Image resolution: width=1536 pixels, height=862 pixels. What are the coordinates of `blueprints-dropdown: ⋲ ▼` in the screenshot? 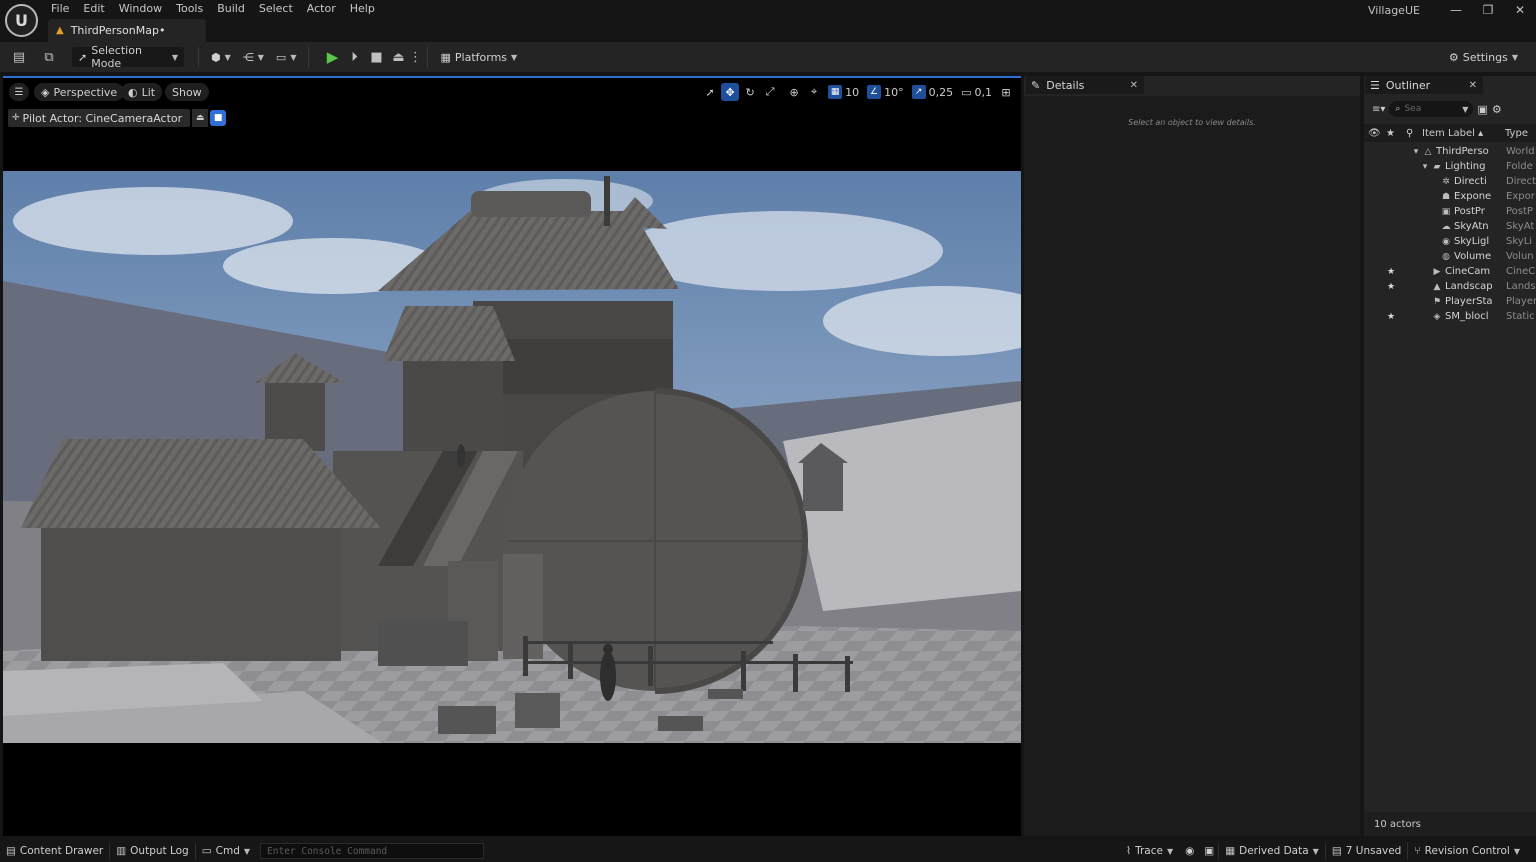 It's located at (253, 57).